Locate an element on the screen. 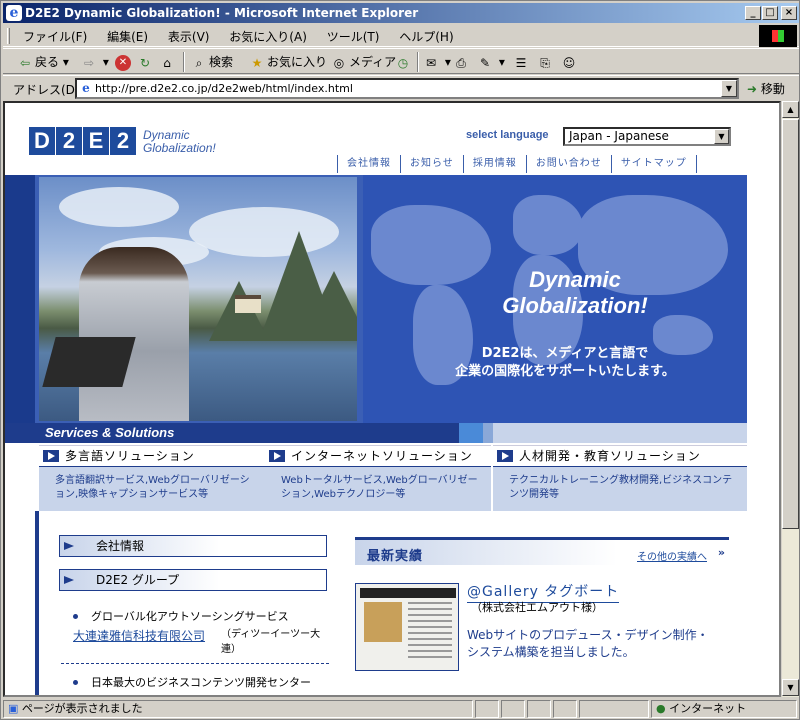  history-icon: ◷ is located at coordinates (403, 62).